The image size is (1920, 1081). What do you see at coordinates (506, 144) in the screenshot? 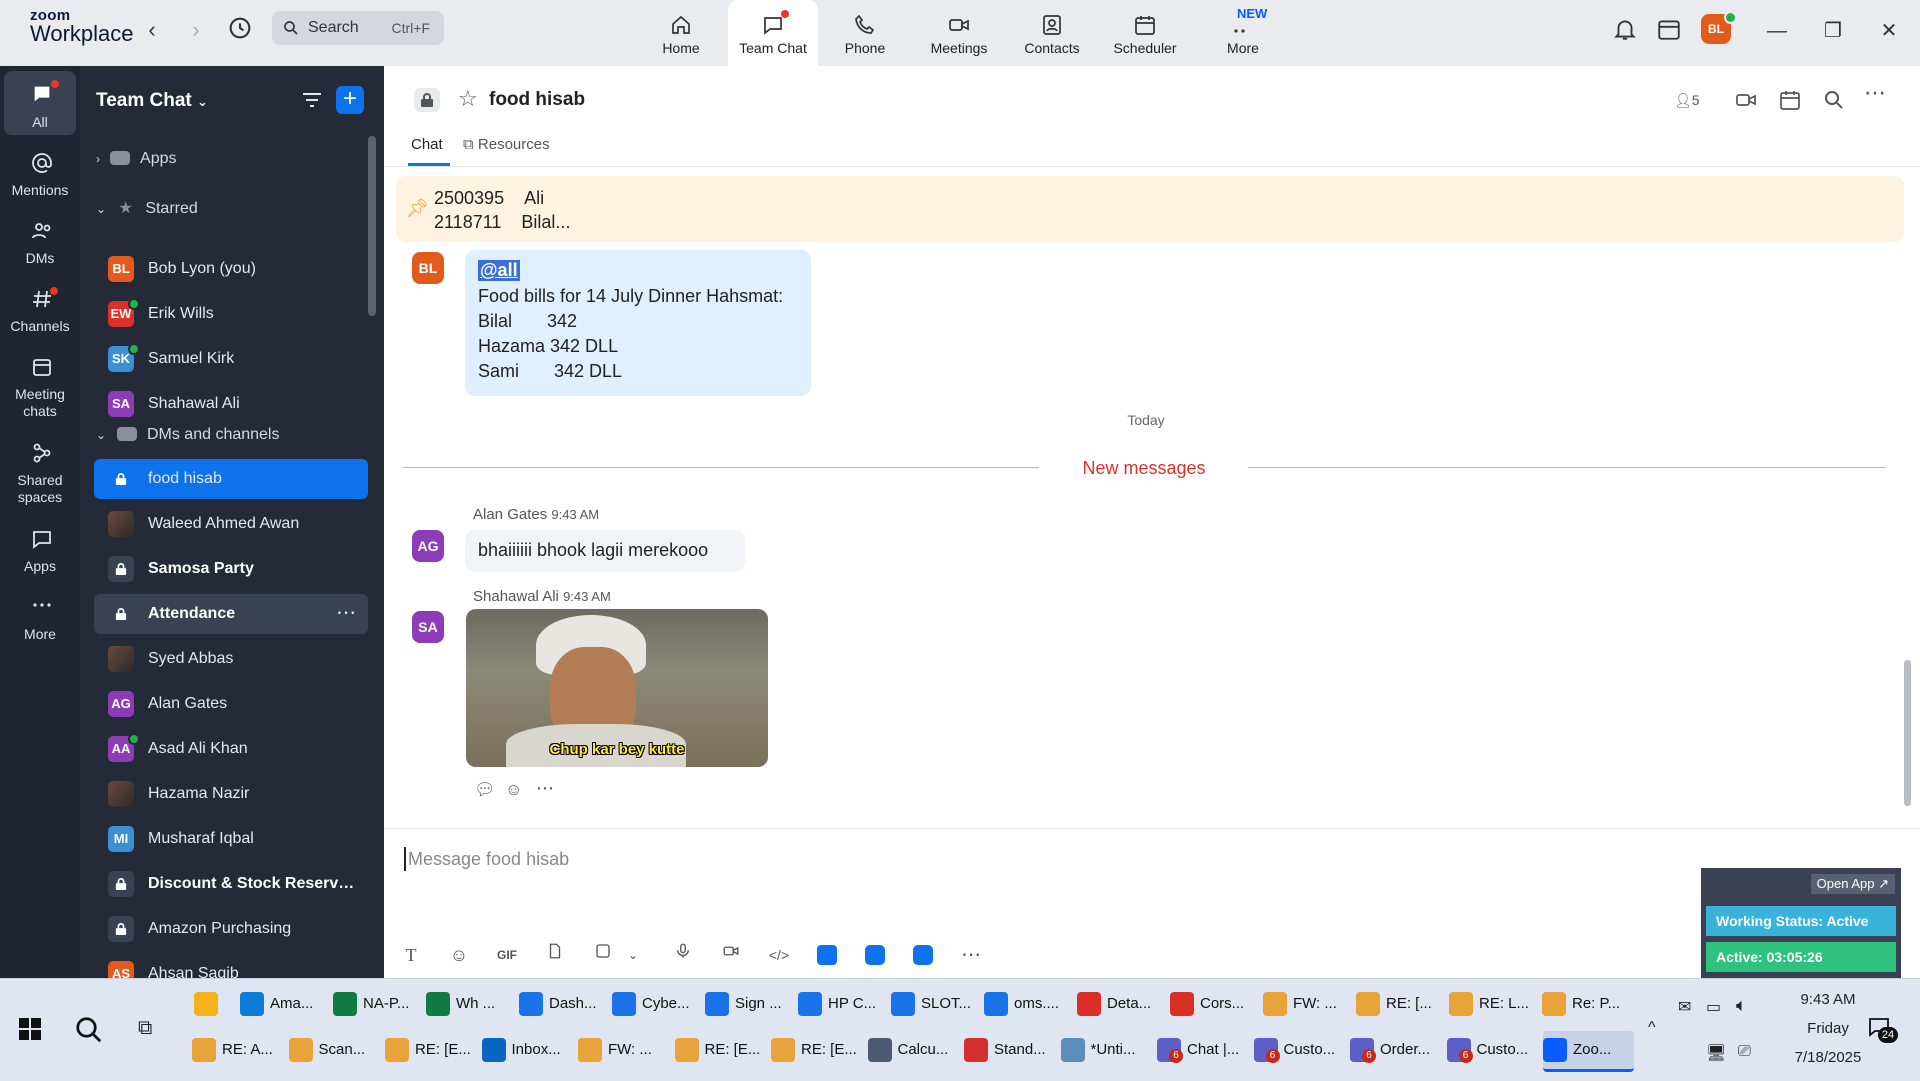
I see `tab-resources: ⧉ Resources` at bounding box center [506, 144].